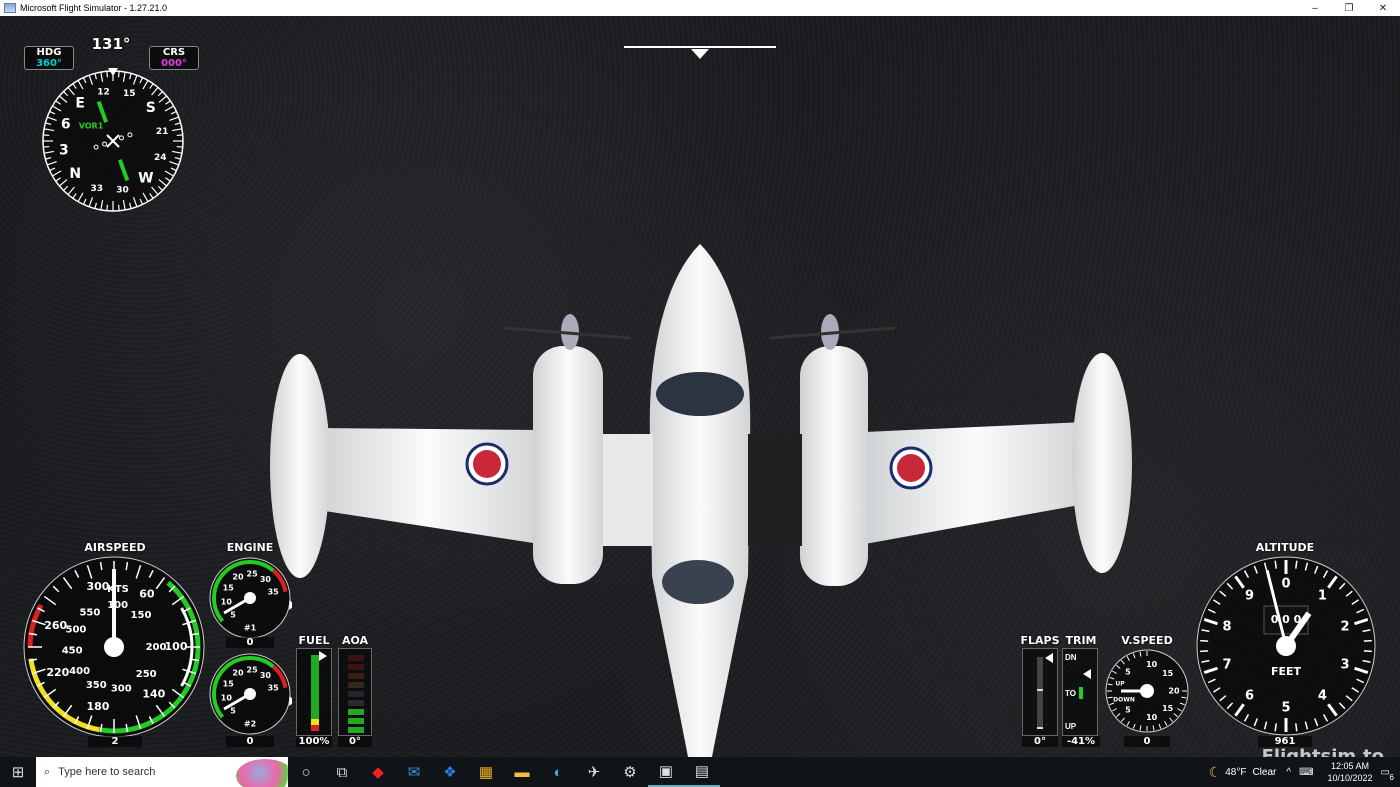 Image resolution: width=1400 pixels, height=787 pixels. What do you see at coordinates (96, 685) in the screenshot?
I see `asi-inner-label: 350` at bounding box center [96, 685].